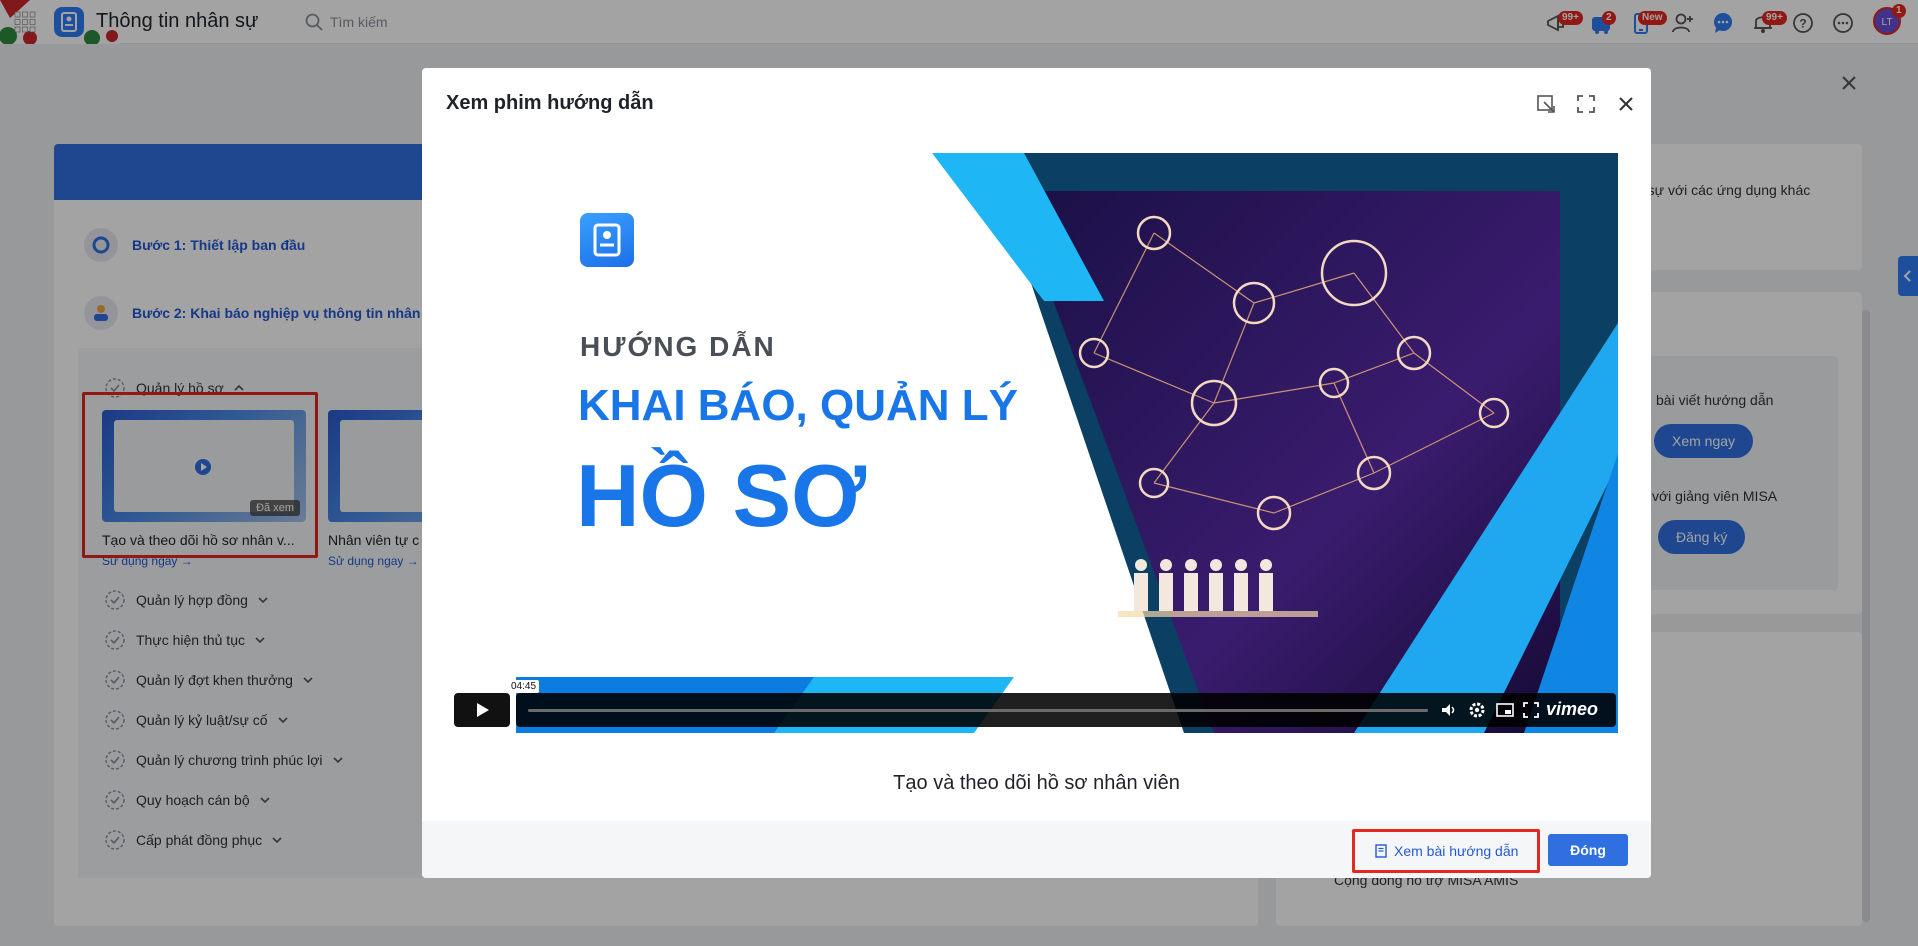  What do you see at coordinates (1505, 710) in the screenshot?
I see `picture-in-picture-icon` at bounding box center [1505, 710].